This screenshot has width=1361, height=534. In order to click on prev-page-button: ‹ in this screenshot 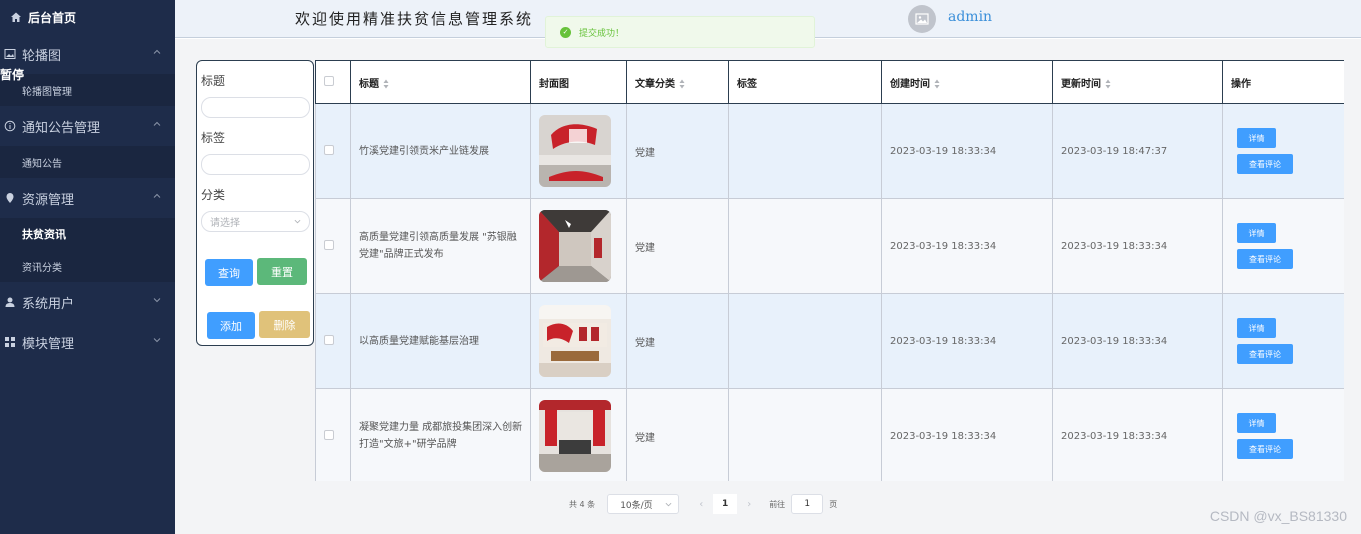, I will do `click(701, 504)`.